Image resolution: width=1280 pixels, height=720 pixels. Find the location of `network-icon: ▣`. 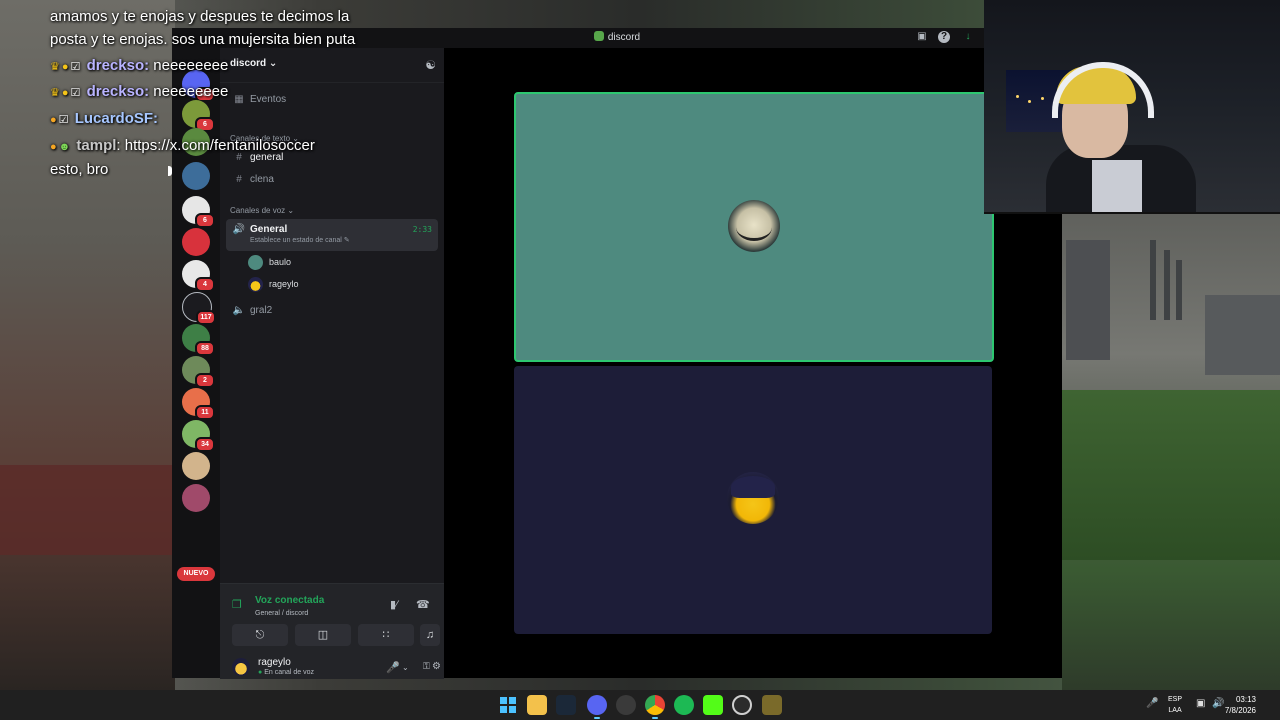

network-icon: ▣ is located at coordinates (1200, 703).